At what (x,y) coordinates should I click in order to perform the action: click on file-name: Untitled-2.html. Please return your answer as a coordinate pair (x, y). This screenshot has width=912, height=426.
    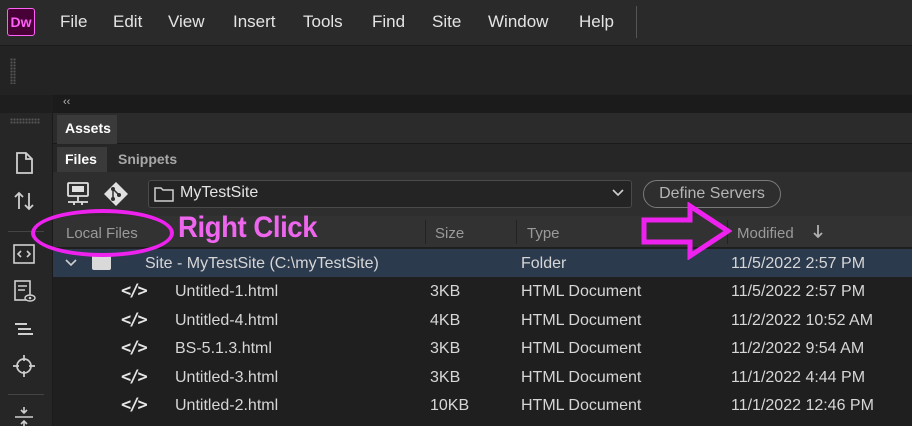
    Looking at the image, I should click on (227, 405).